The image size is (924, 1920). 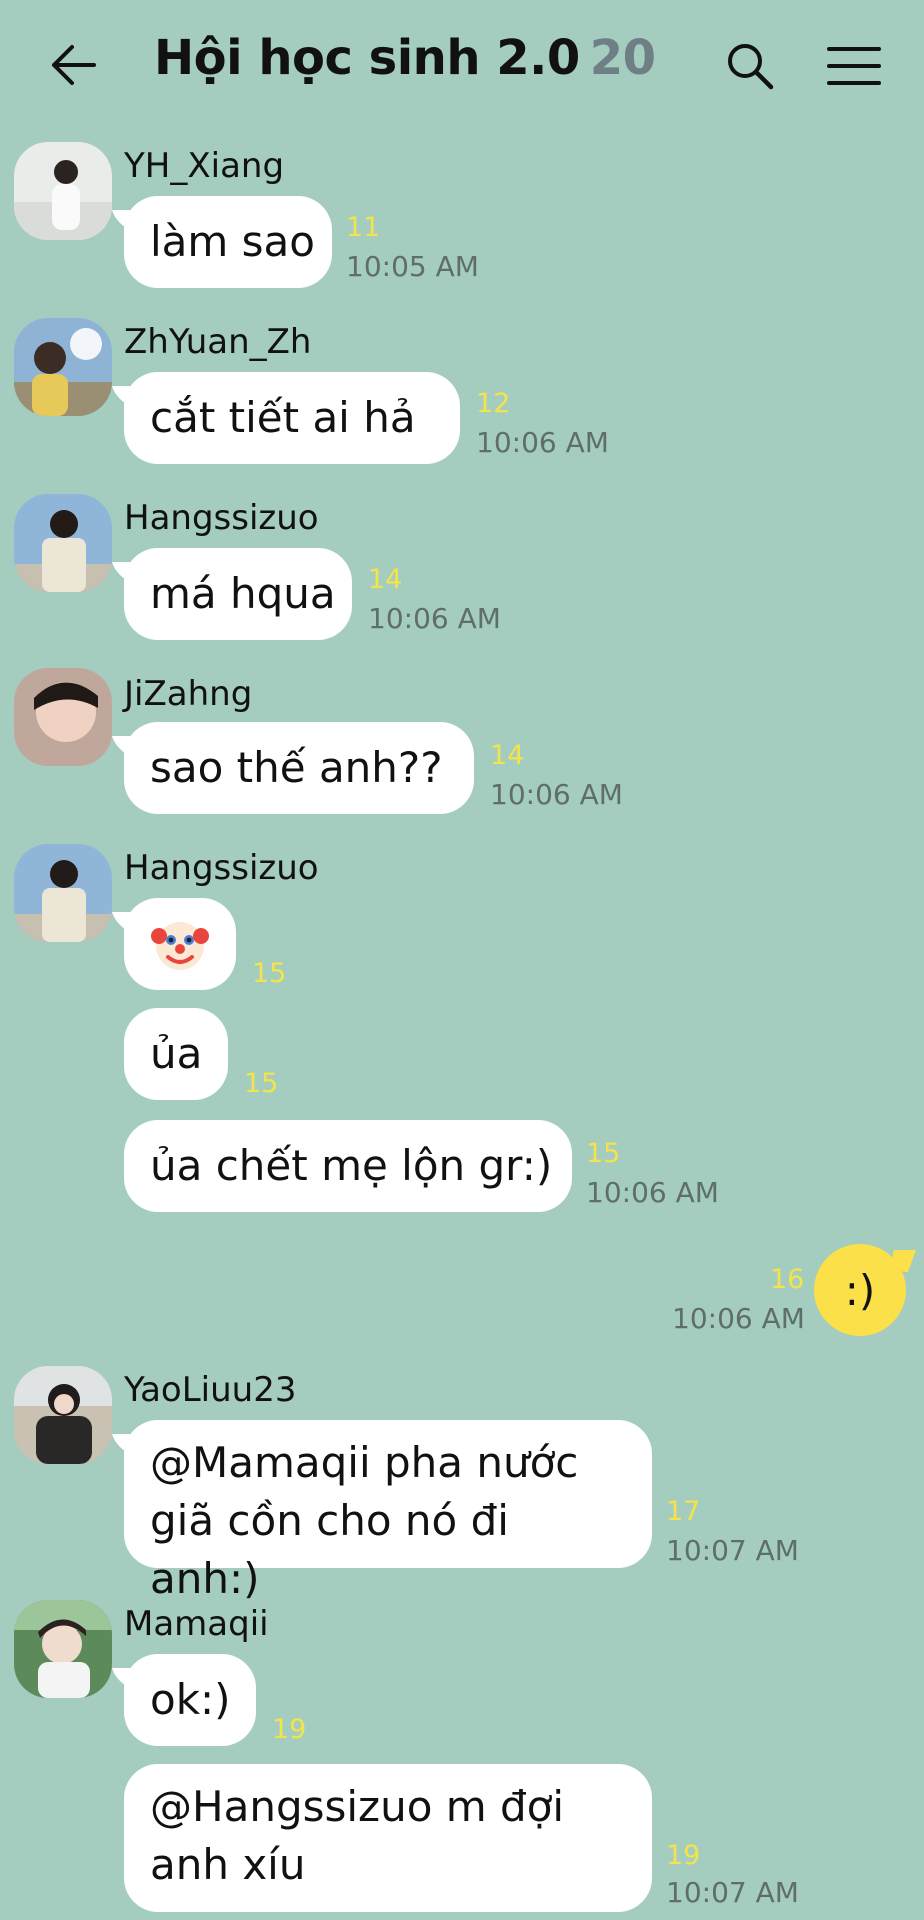 I want to click on menu-button, so click(x=854, y=66).